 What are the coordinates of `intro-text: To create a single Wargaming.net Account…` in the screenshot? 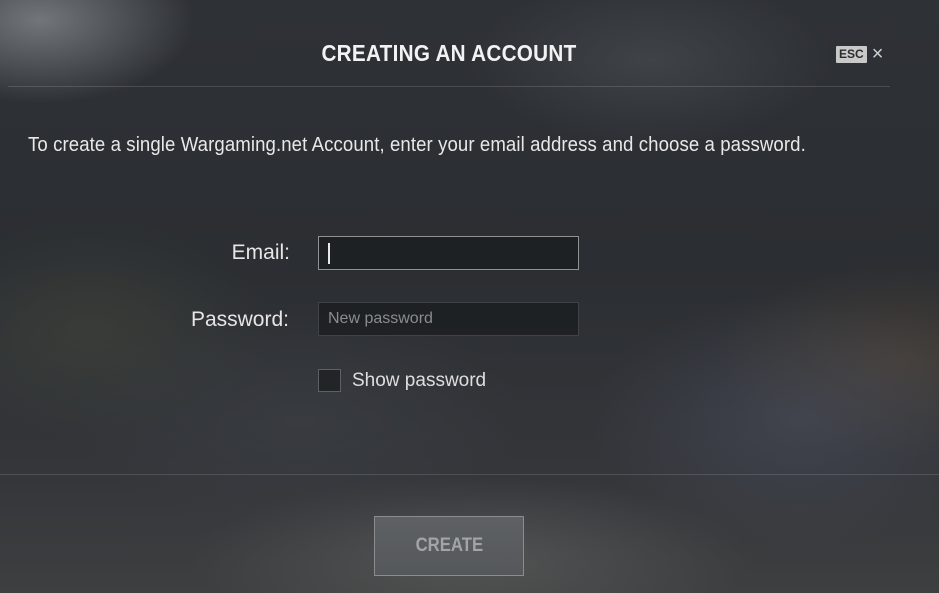 It's located at (417, 145).